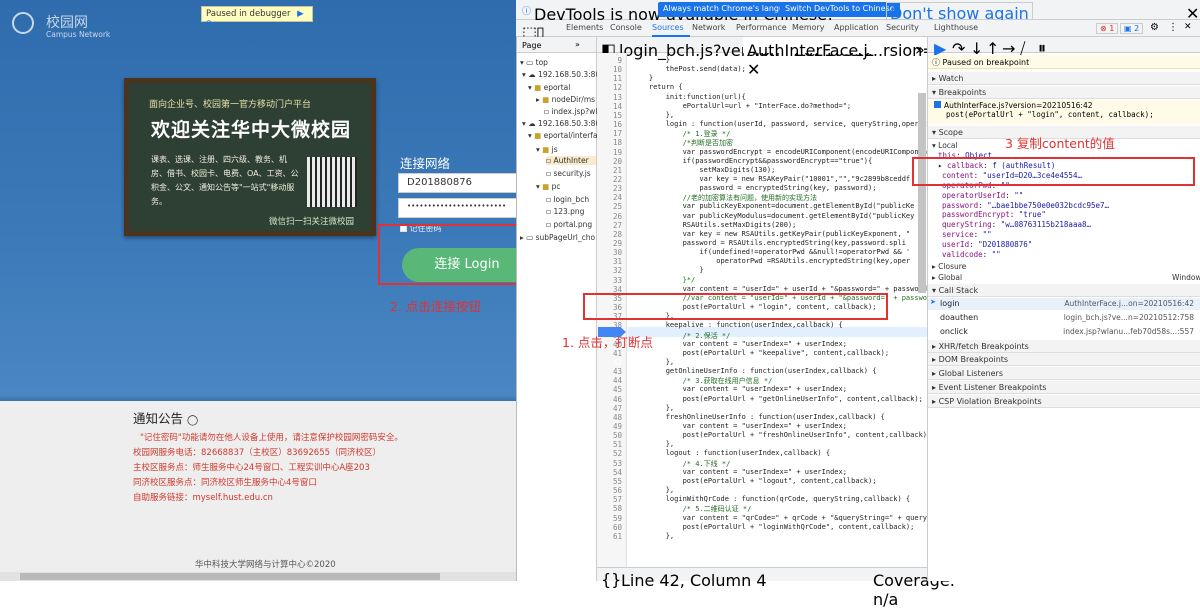 Image resolution: width=1200 pixels, height=609 pixels. I want to click on chevron-right-icon: », so click(577, 44).